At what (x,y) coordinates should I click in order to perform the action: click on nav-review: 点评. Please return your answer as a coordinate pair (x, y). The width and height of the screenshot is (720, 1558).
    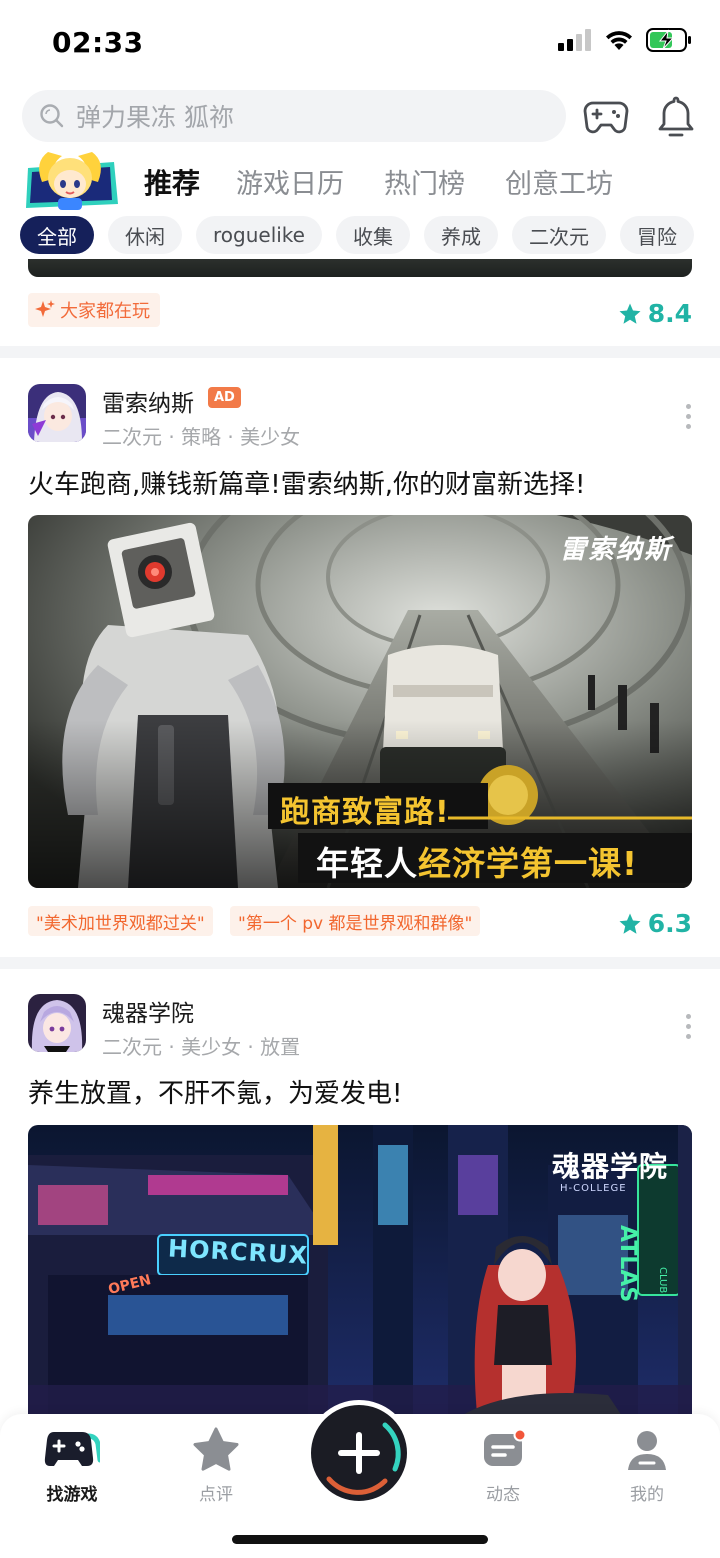
    Looking at the image, I should click on (216, 1465).